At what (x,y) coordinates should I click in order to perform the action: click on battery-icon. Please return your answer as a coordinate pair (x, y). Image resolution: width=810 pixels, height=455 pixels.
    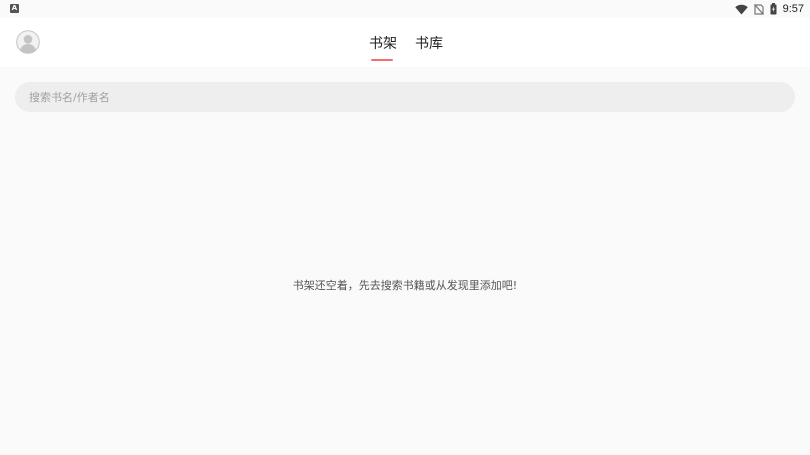
    Looking at the image, I should click on (773, 9).